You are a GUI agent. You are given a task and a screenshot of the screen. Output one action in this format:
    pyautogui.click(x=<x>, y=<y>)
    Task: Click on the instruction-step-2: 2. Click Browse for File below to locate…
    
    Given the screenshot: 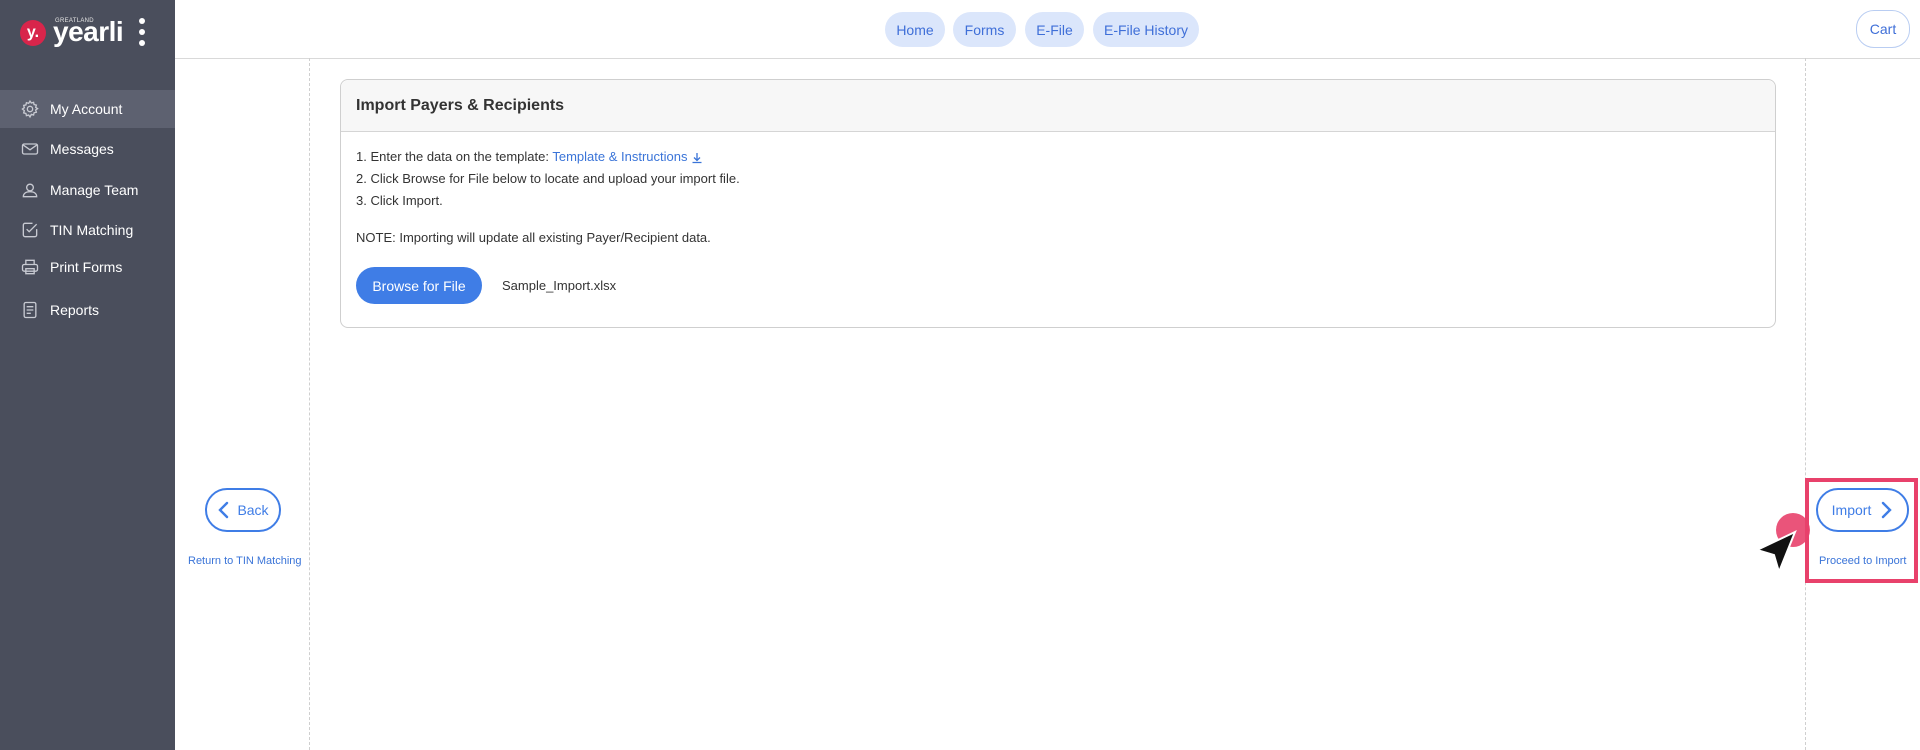 What is the action you would take?
    pyautogui.click(x=548, y=178)
    